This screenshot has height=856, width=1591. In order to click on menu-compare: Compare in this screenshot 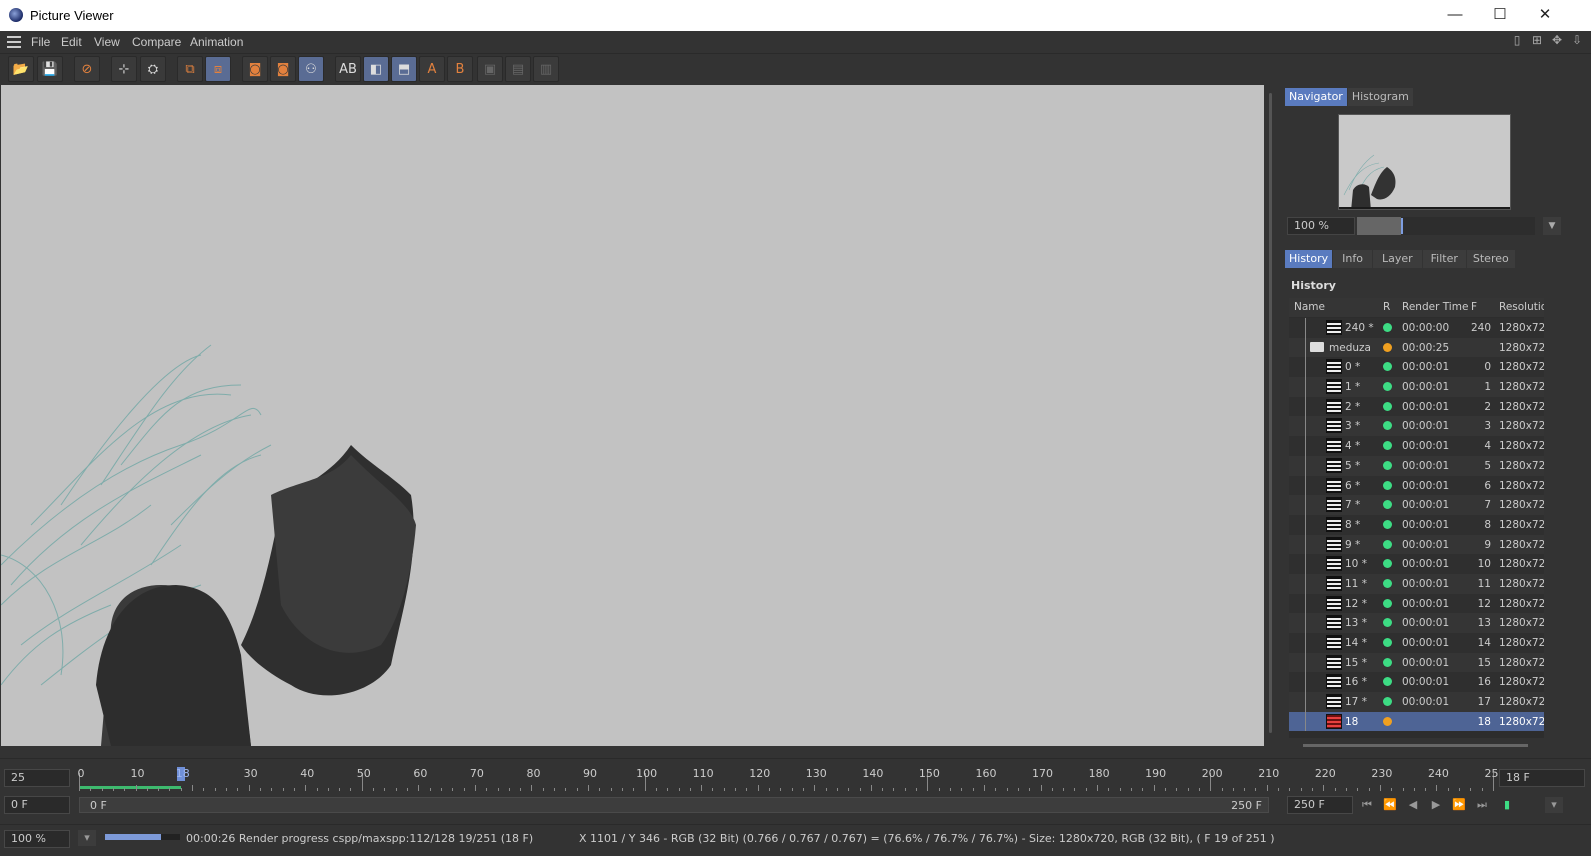, I will do `click(156, 42)`.